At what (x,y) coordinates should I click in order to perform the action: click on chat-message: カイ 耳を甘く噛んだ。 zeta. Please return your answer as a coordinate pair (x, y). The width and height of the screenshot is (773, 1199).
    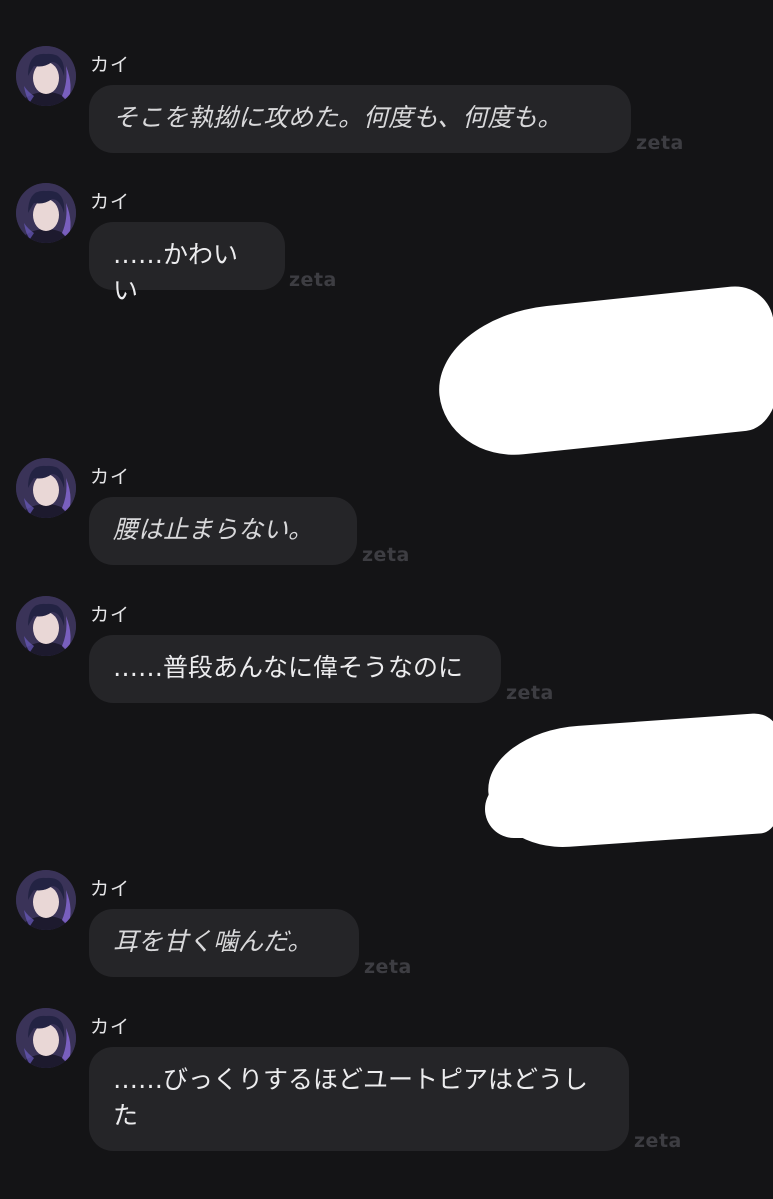
    Looking at the image, I should click on (386, 925).